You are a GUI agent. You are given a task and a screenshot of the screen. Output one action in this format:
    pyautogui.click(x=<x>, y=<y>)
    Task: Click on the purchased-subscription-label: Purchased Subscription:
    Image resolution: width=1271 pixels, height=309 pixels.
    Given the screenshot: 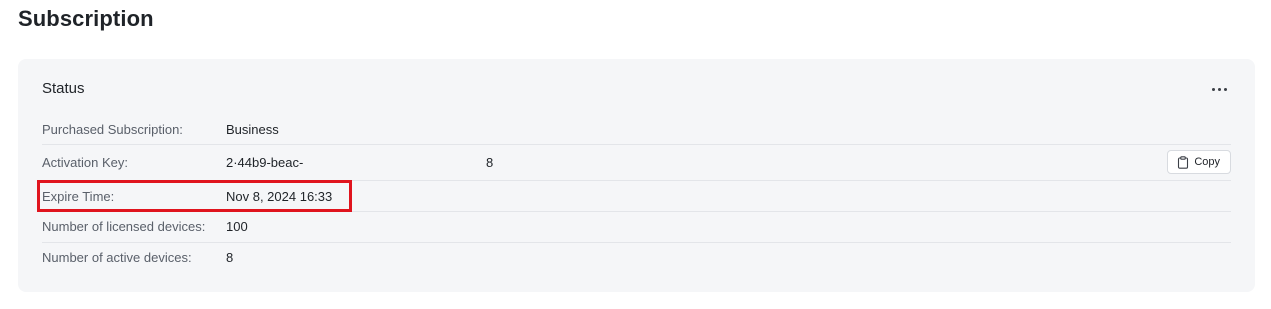 What is the action you would take?
    pyautogui.click(x=112, y=129)
    